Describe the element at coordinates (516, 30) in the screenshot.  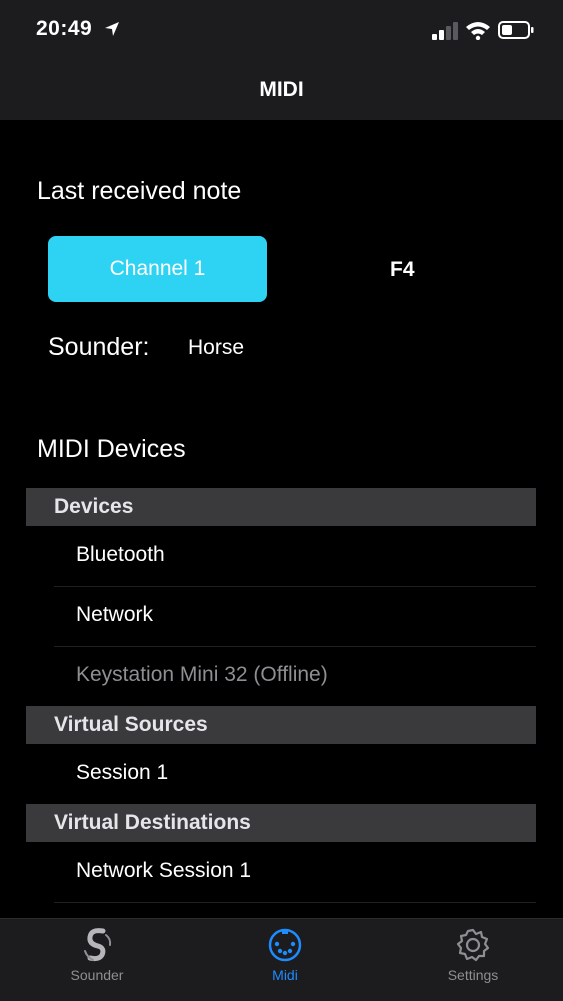
I see `battery-icon` at that location.